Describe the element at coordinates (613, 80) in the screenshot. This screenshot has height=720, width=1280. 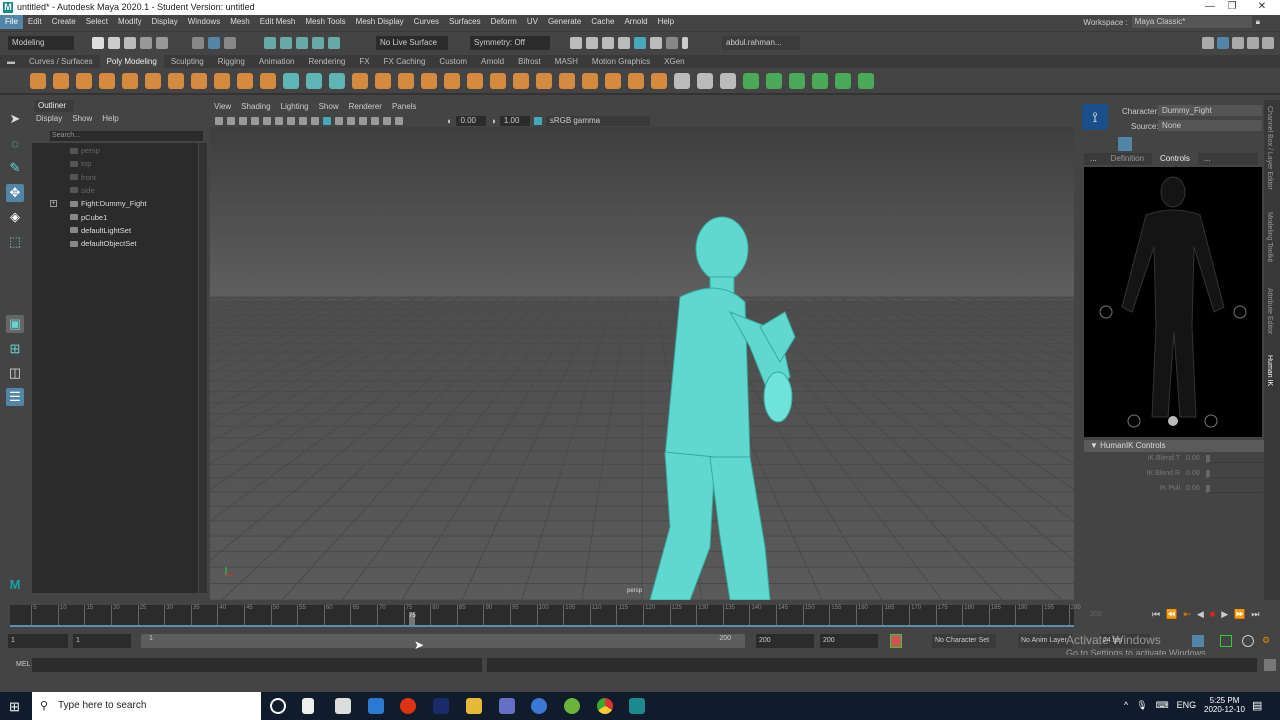
I see `target-weld-icon` at that location.